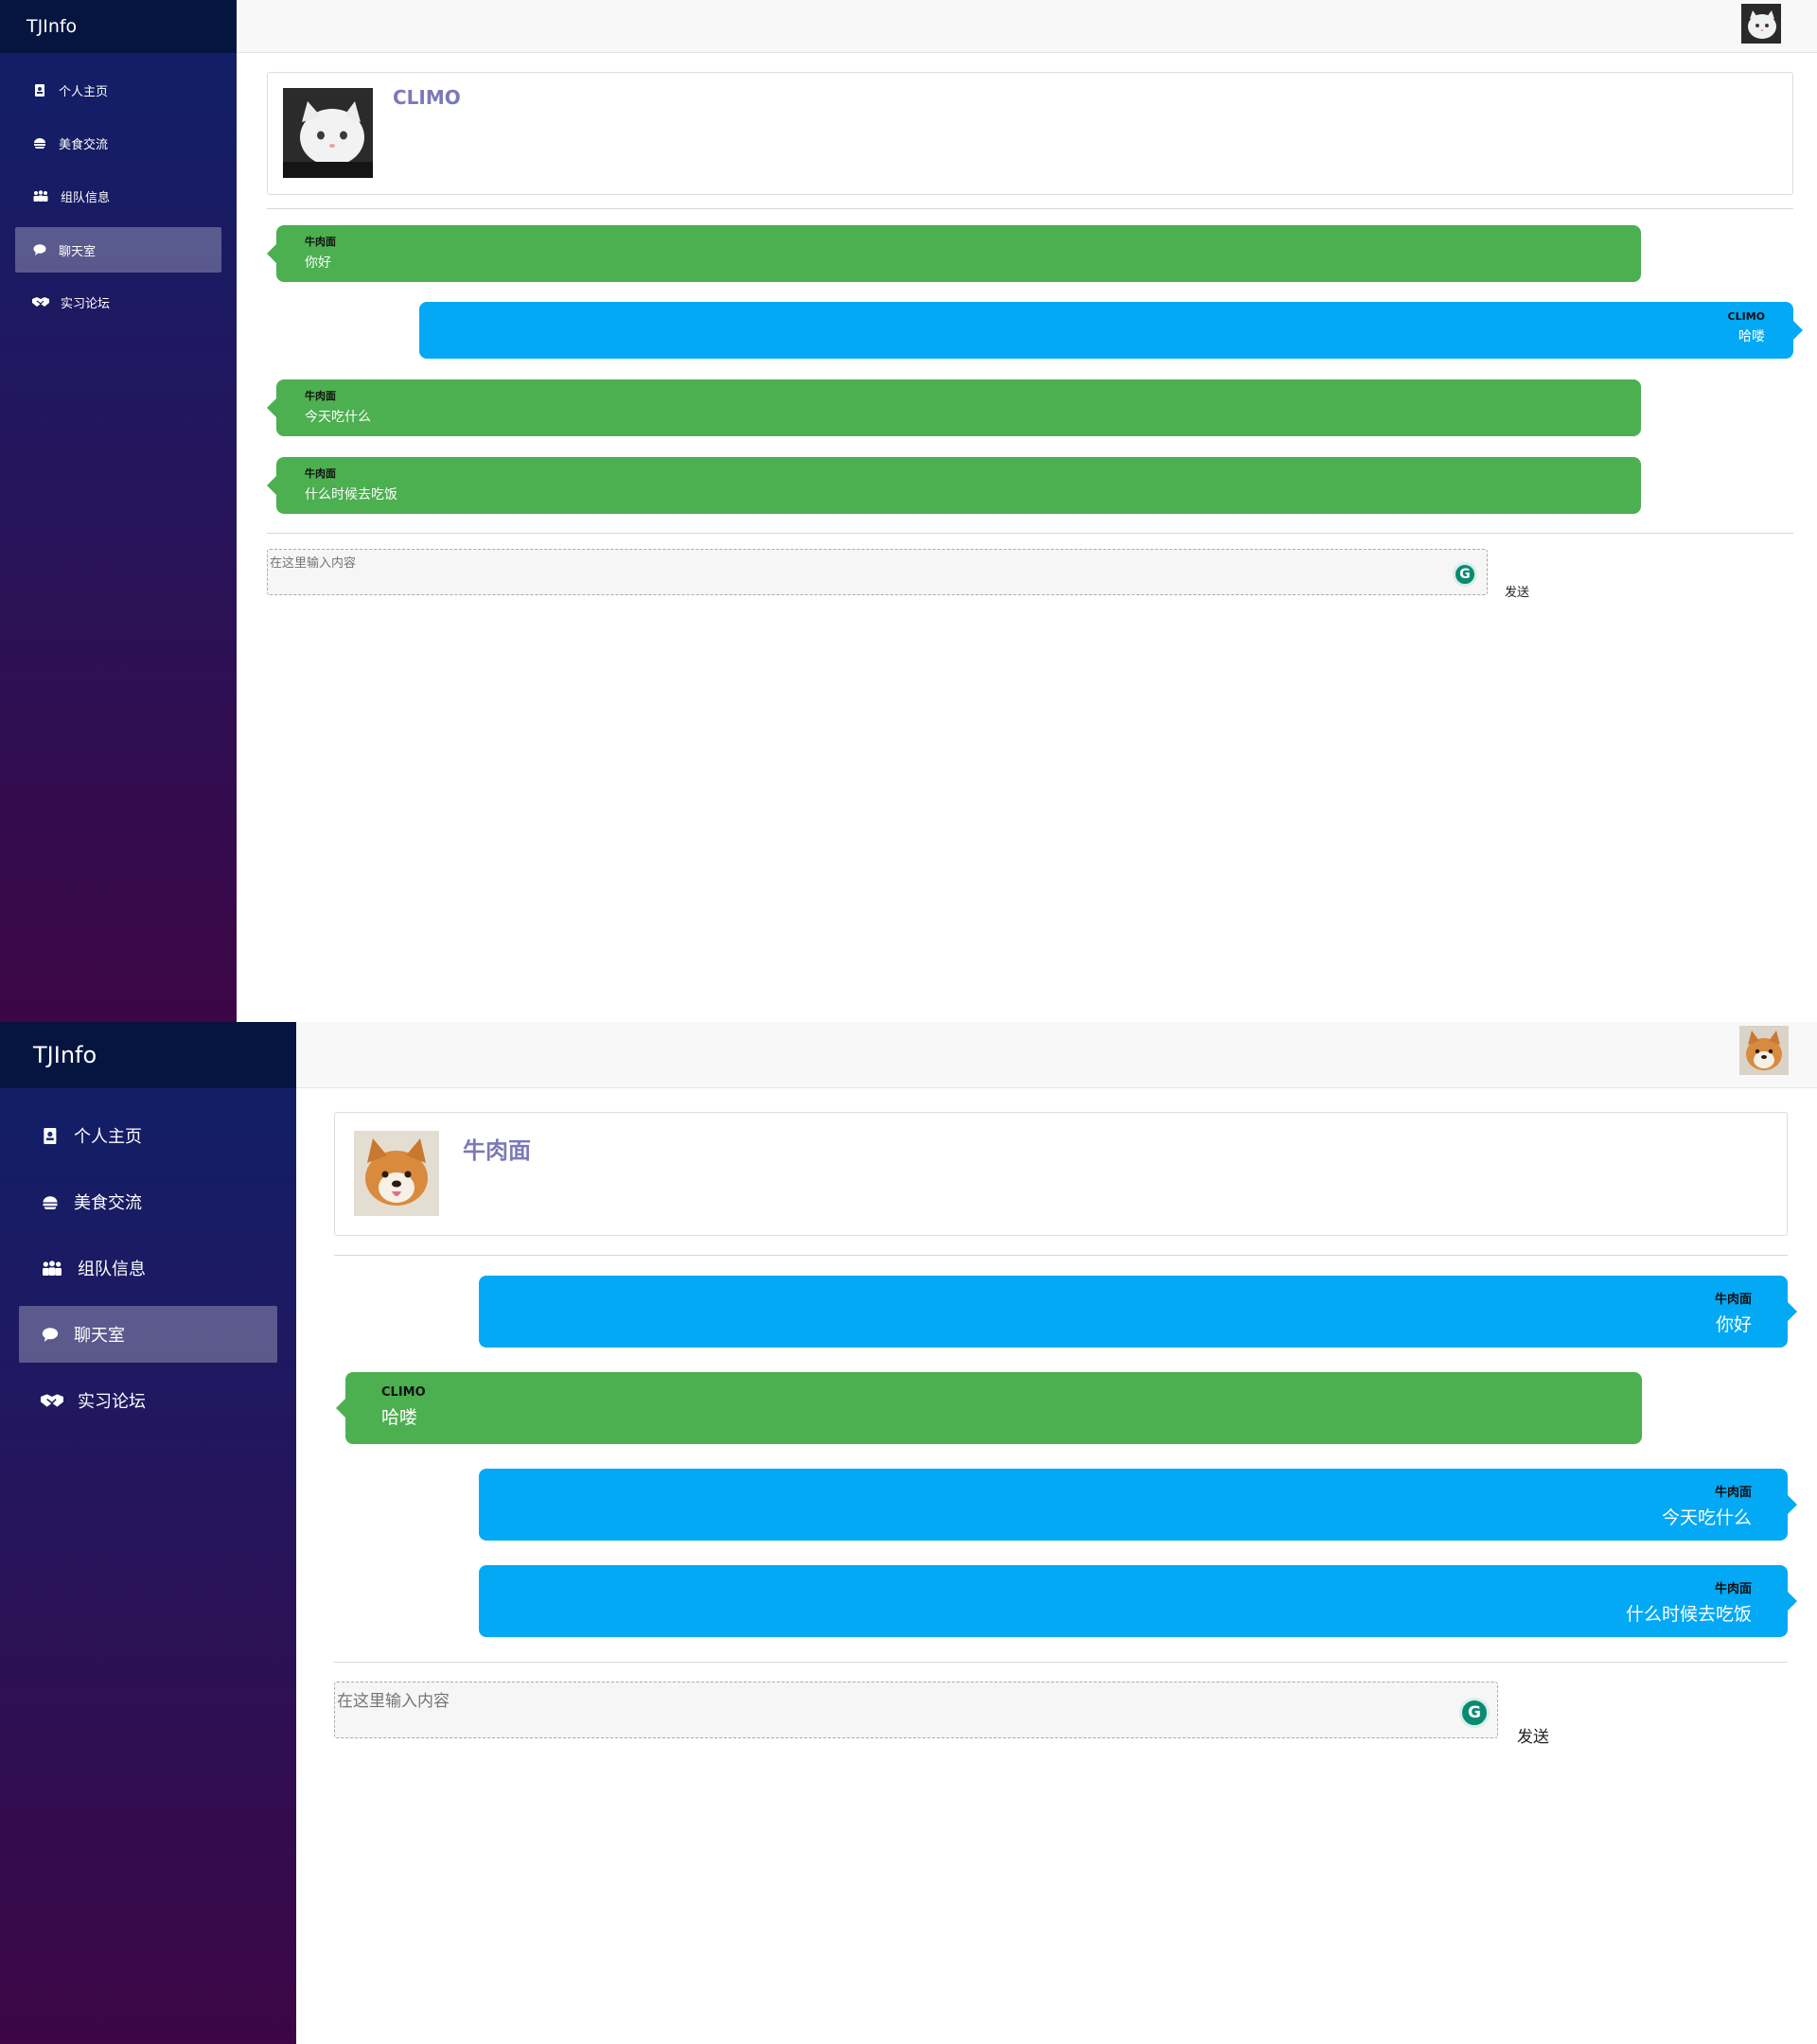  I want to click on profile-card: CLIMO, so click(1030, 133).